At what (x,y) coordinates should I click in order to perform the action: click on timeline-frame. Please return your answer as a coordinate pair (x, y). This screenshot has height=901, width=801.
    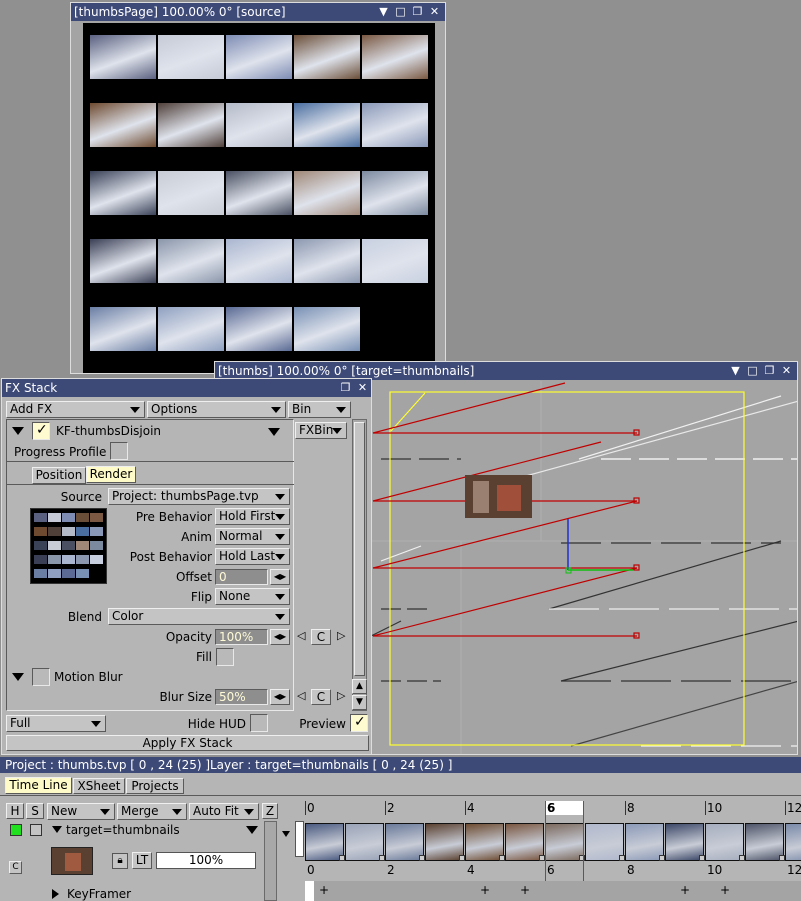
    Looking at the image, I should click on (793, 842).